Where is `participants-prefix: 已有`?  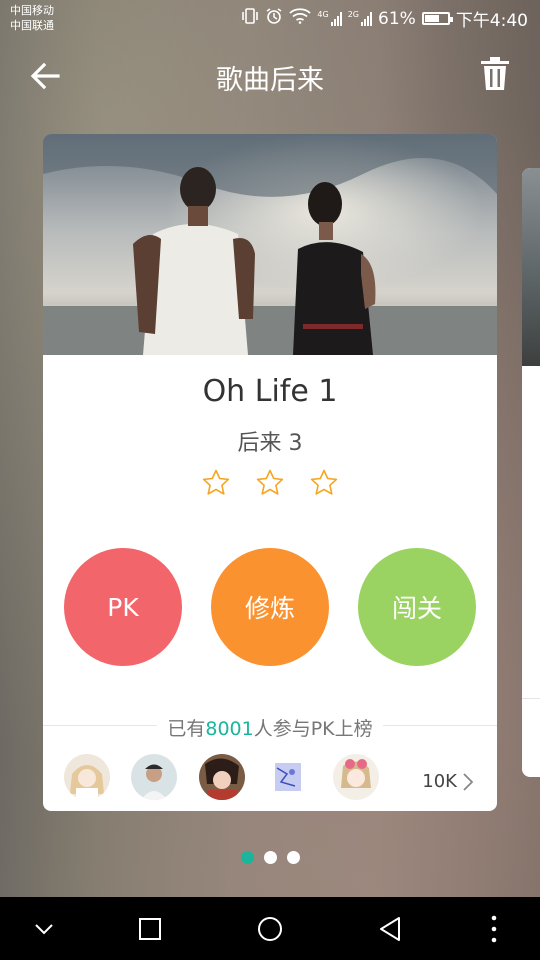 participants-prefix: 已有 is located at coordinates (186, 729).